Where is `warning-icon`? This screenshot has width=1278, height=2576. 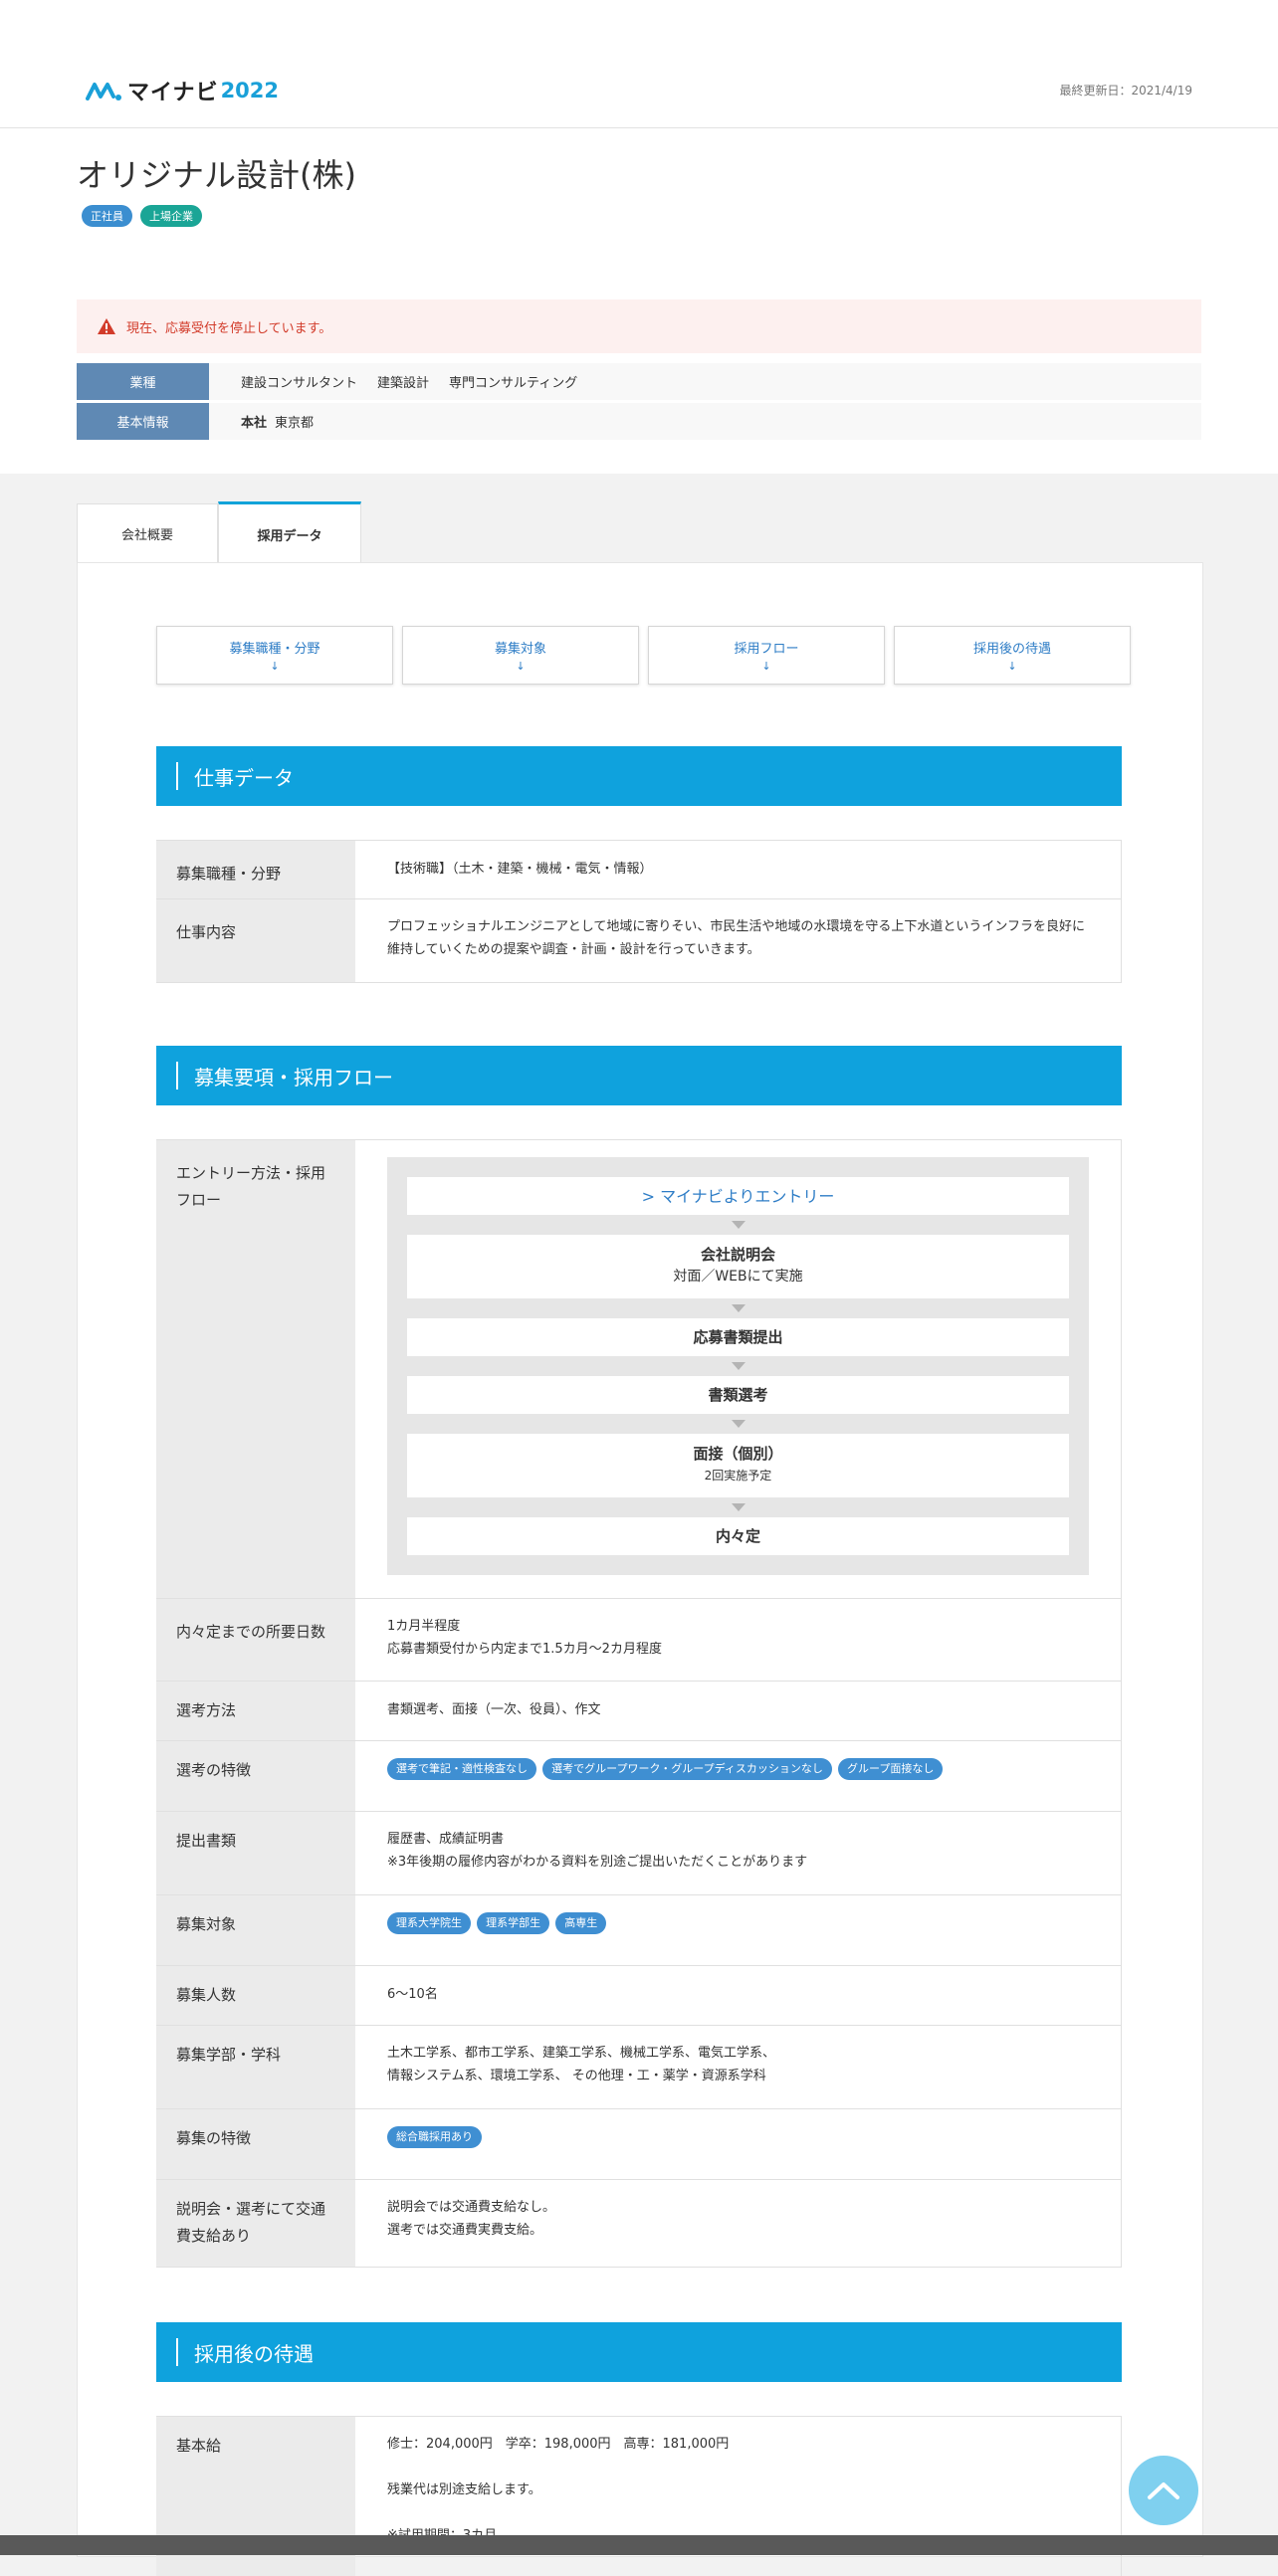 warning-icon is located at coordinates (107, 326).